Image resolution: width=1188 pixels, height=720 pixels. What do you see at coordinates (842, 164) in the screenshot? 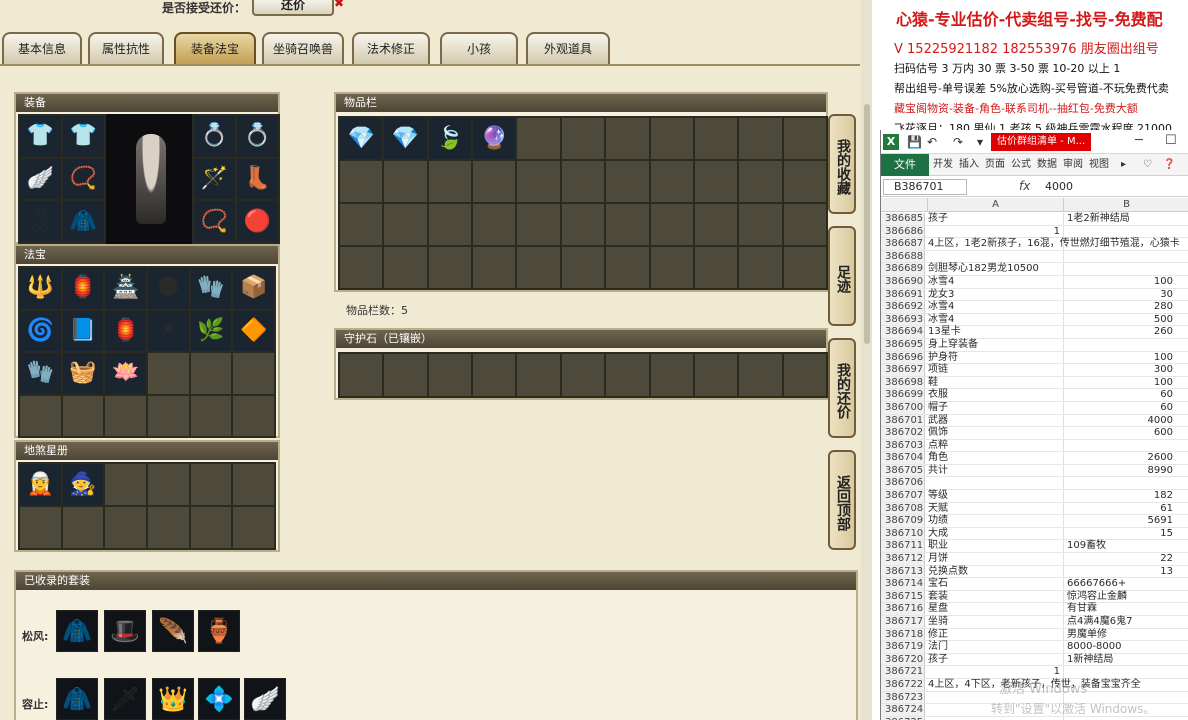
I see `my-favorites-button: 我的收藏` at bounding box center [842, 164].